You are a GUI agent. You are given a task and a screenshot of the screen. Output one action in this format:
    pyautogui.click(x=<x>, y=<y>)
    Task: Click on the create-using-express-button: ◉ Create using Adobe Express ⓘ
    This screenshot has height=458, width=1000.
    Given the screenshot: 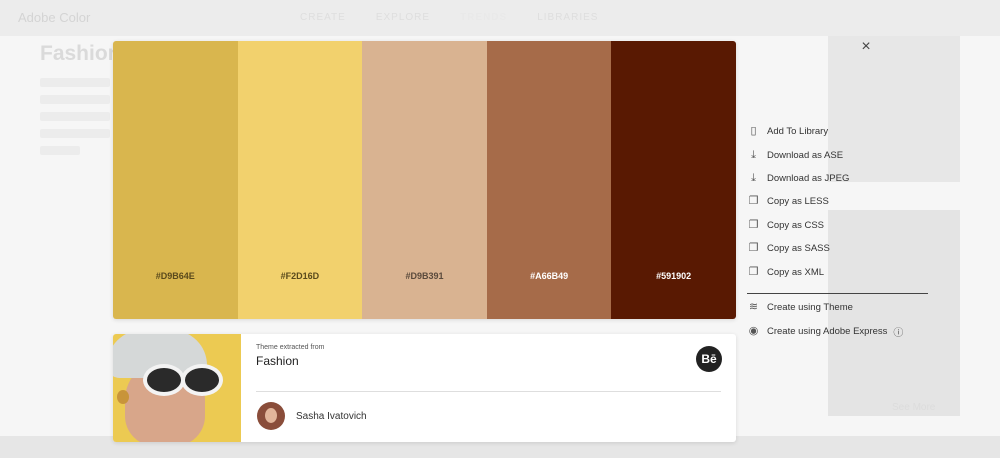 What is the action you would take?
    pyautogui.click(x=842, y=330)
    